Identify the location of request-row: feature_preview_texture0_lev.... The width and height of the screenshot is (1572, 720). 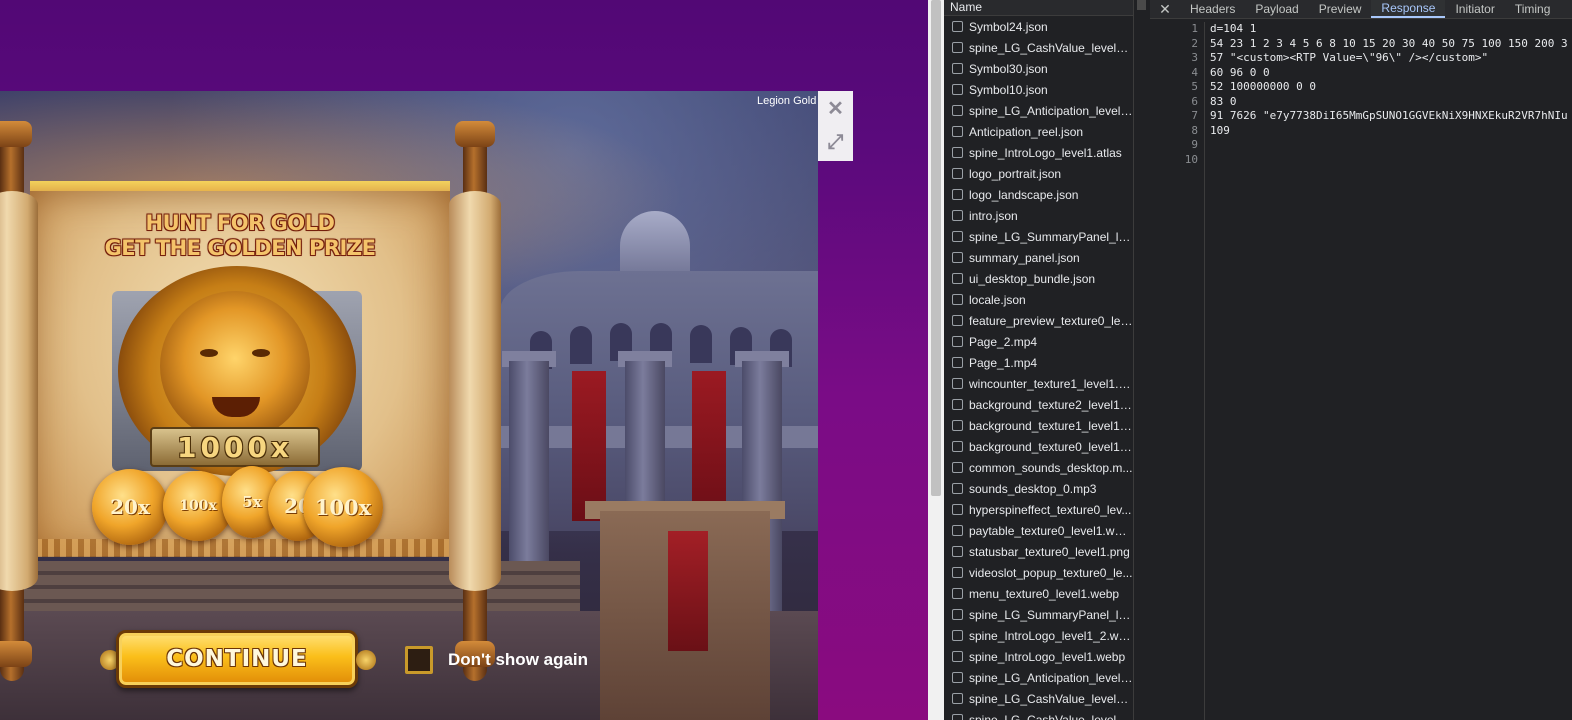
(1038, 320).